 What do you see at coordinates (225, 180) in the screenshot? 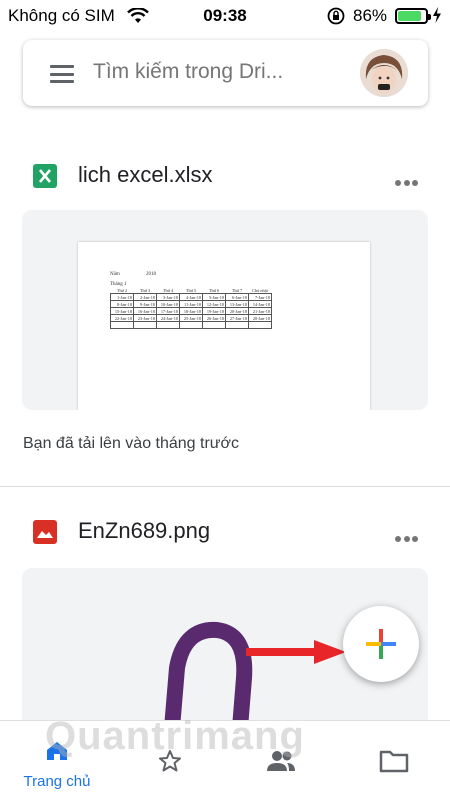
I see `file-item-excel: lich excel.xlsx` at bounding box center [225, 180].